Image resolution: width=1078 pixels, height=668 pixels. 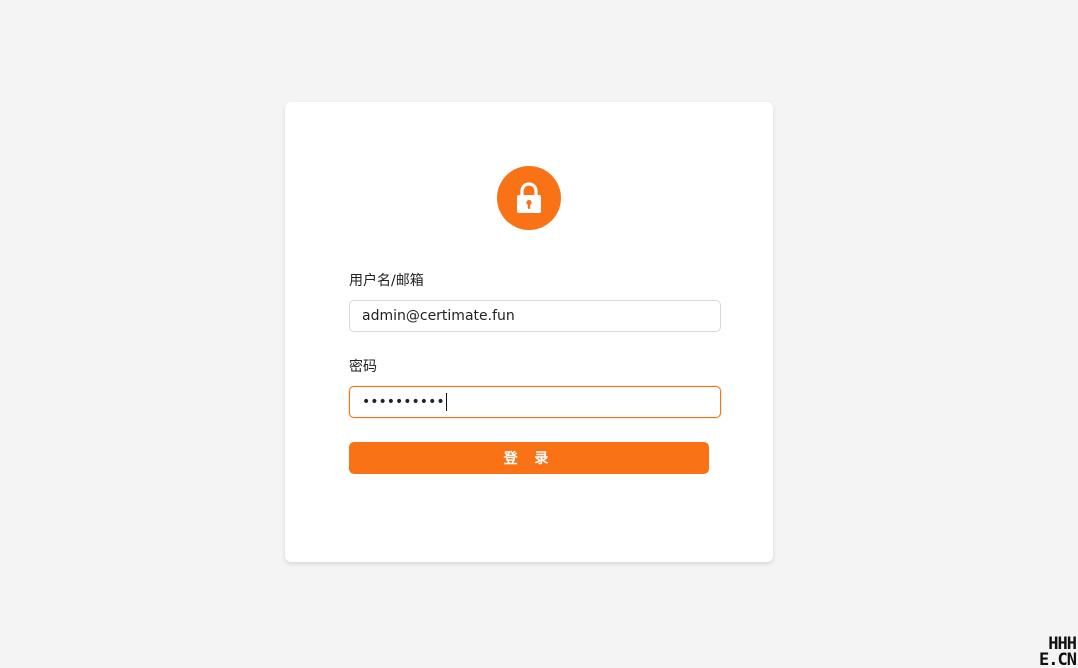 What do you see at coordinates (1058, 659) in the screenshot?
I see `watermark-line2: E.CN` at bounding box center [1058, 659].